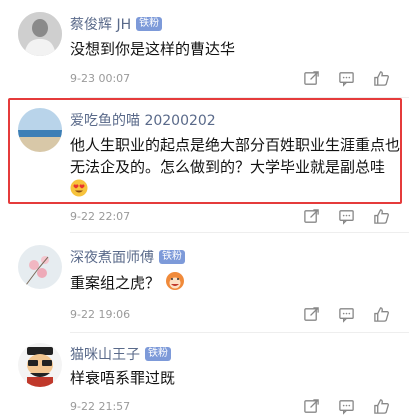 The image size is (409, 418). I want to click on comment-time: 9-22 22:07, so click(100, 216).